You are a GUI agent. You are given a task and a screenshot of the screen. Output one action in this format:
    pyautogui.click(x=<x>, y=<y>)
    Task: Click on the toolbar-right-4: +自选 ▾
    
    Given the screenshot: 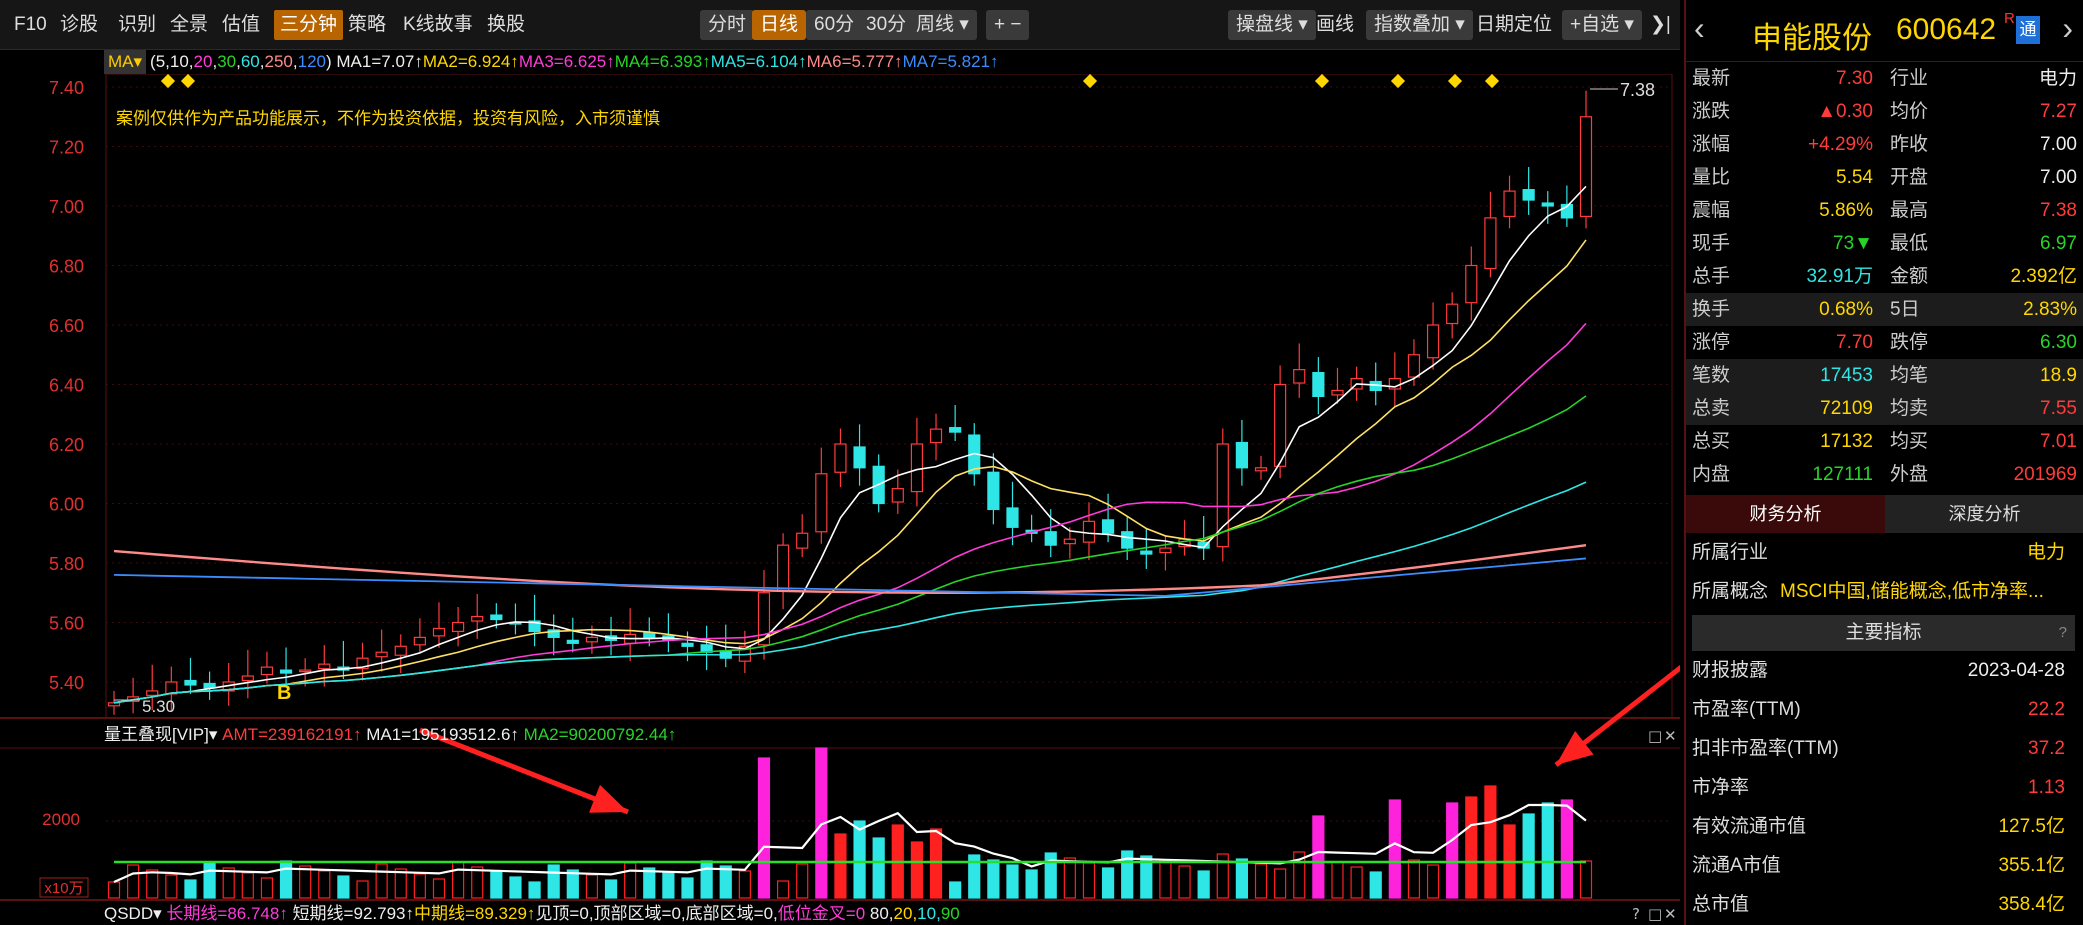 What is the action you would take?
    pyautogui.click(x=1602, y=25)
    